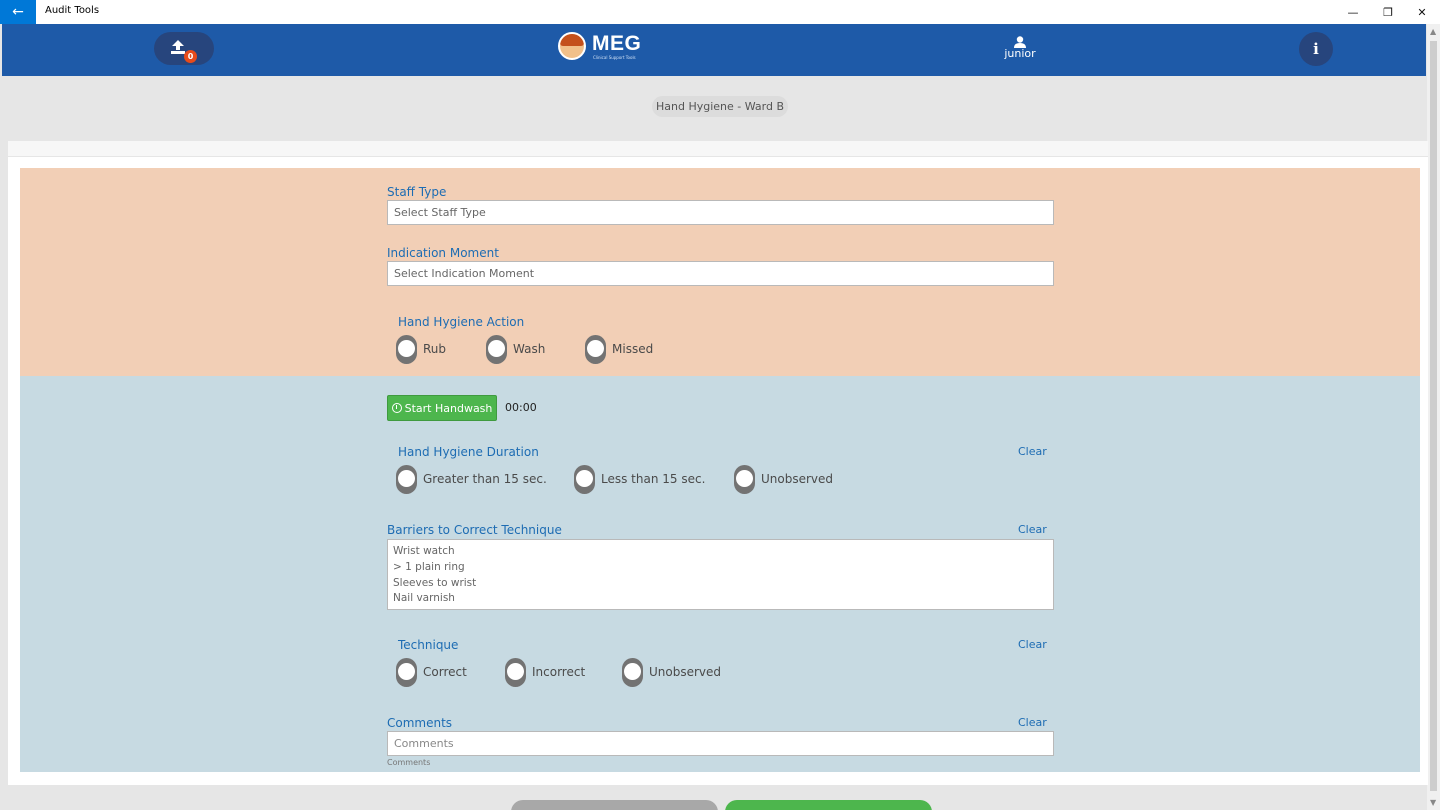  I want to click on close-icon: ✕, so click(1422, 12).